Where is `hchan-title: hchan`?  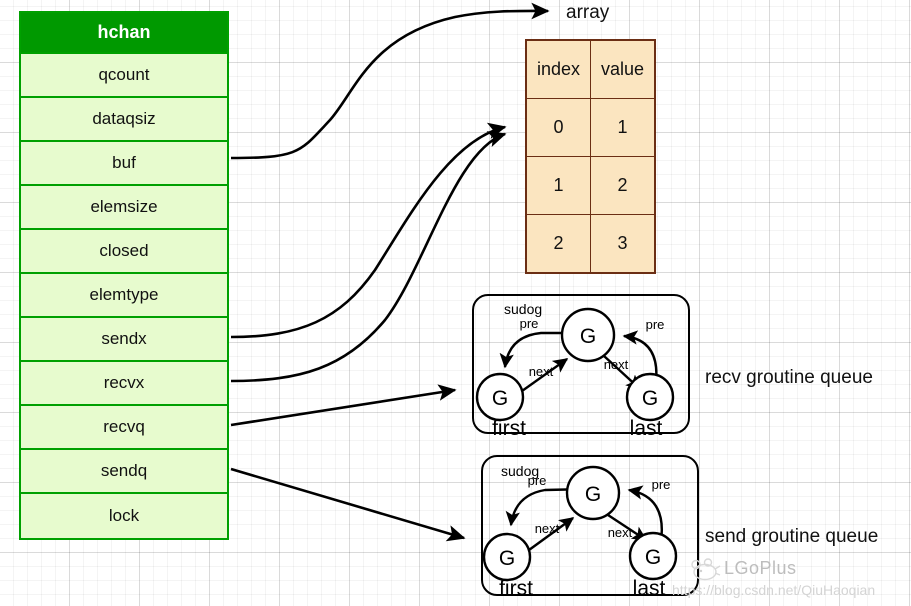
hchan-title: hchan is located at coordinates (124, 33).